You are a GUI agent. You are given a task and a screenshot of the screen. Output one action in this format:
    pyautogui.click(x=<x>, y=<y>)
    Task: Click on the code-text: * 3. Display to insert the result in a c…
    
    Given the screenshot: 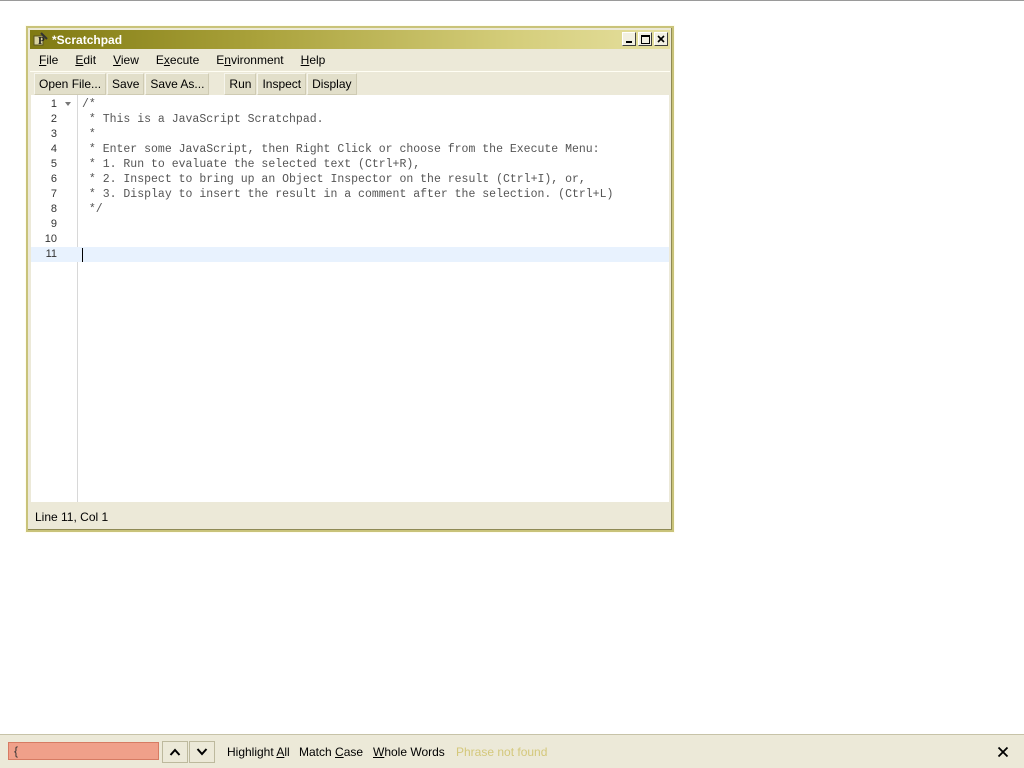 What is the action you would take?
    pyautogui.click(x=348, y=194)
    